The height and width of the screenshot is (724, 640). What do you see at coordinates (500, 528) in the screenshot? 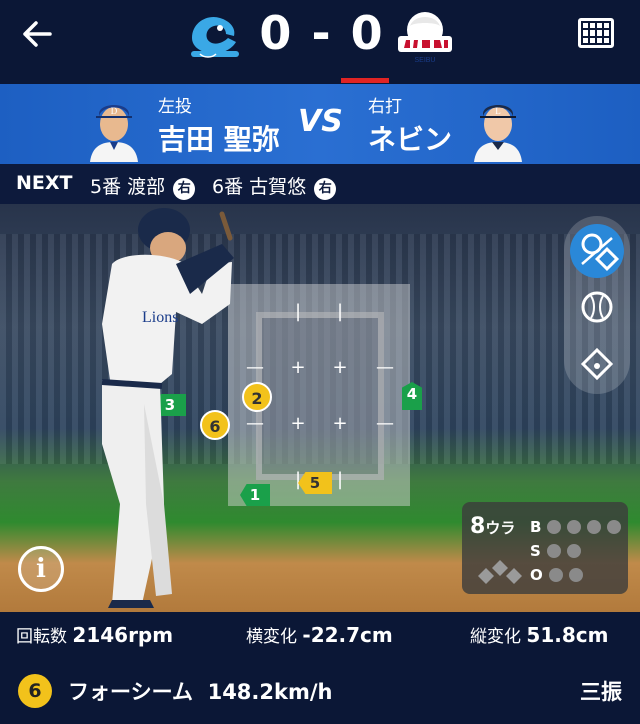
I see `inning-half: ウラ` at bounding box center [500, 528].